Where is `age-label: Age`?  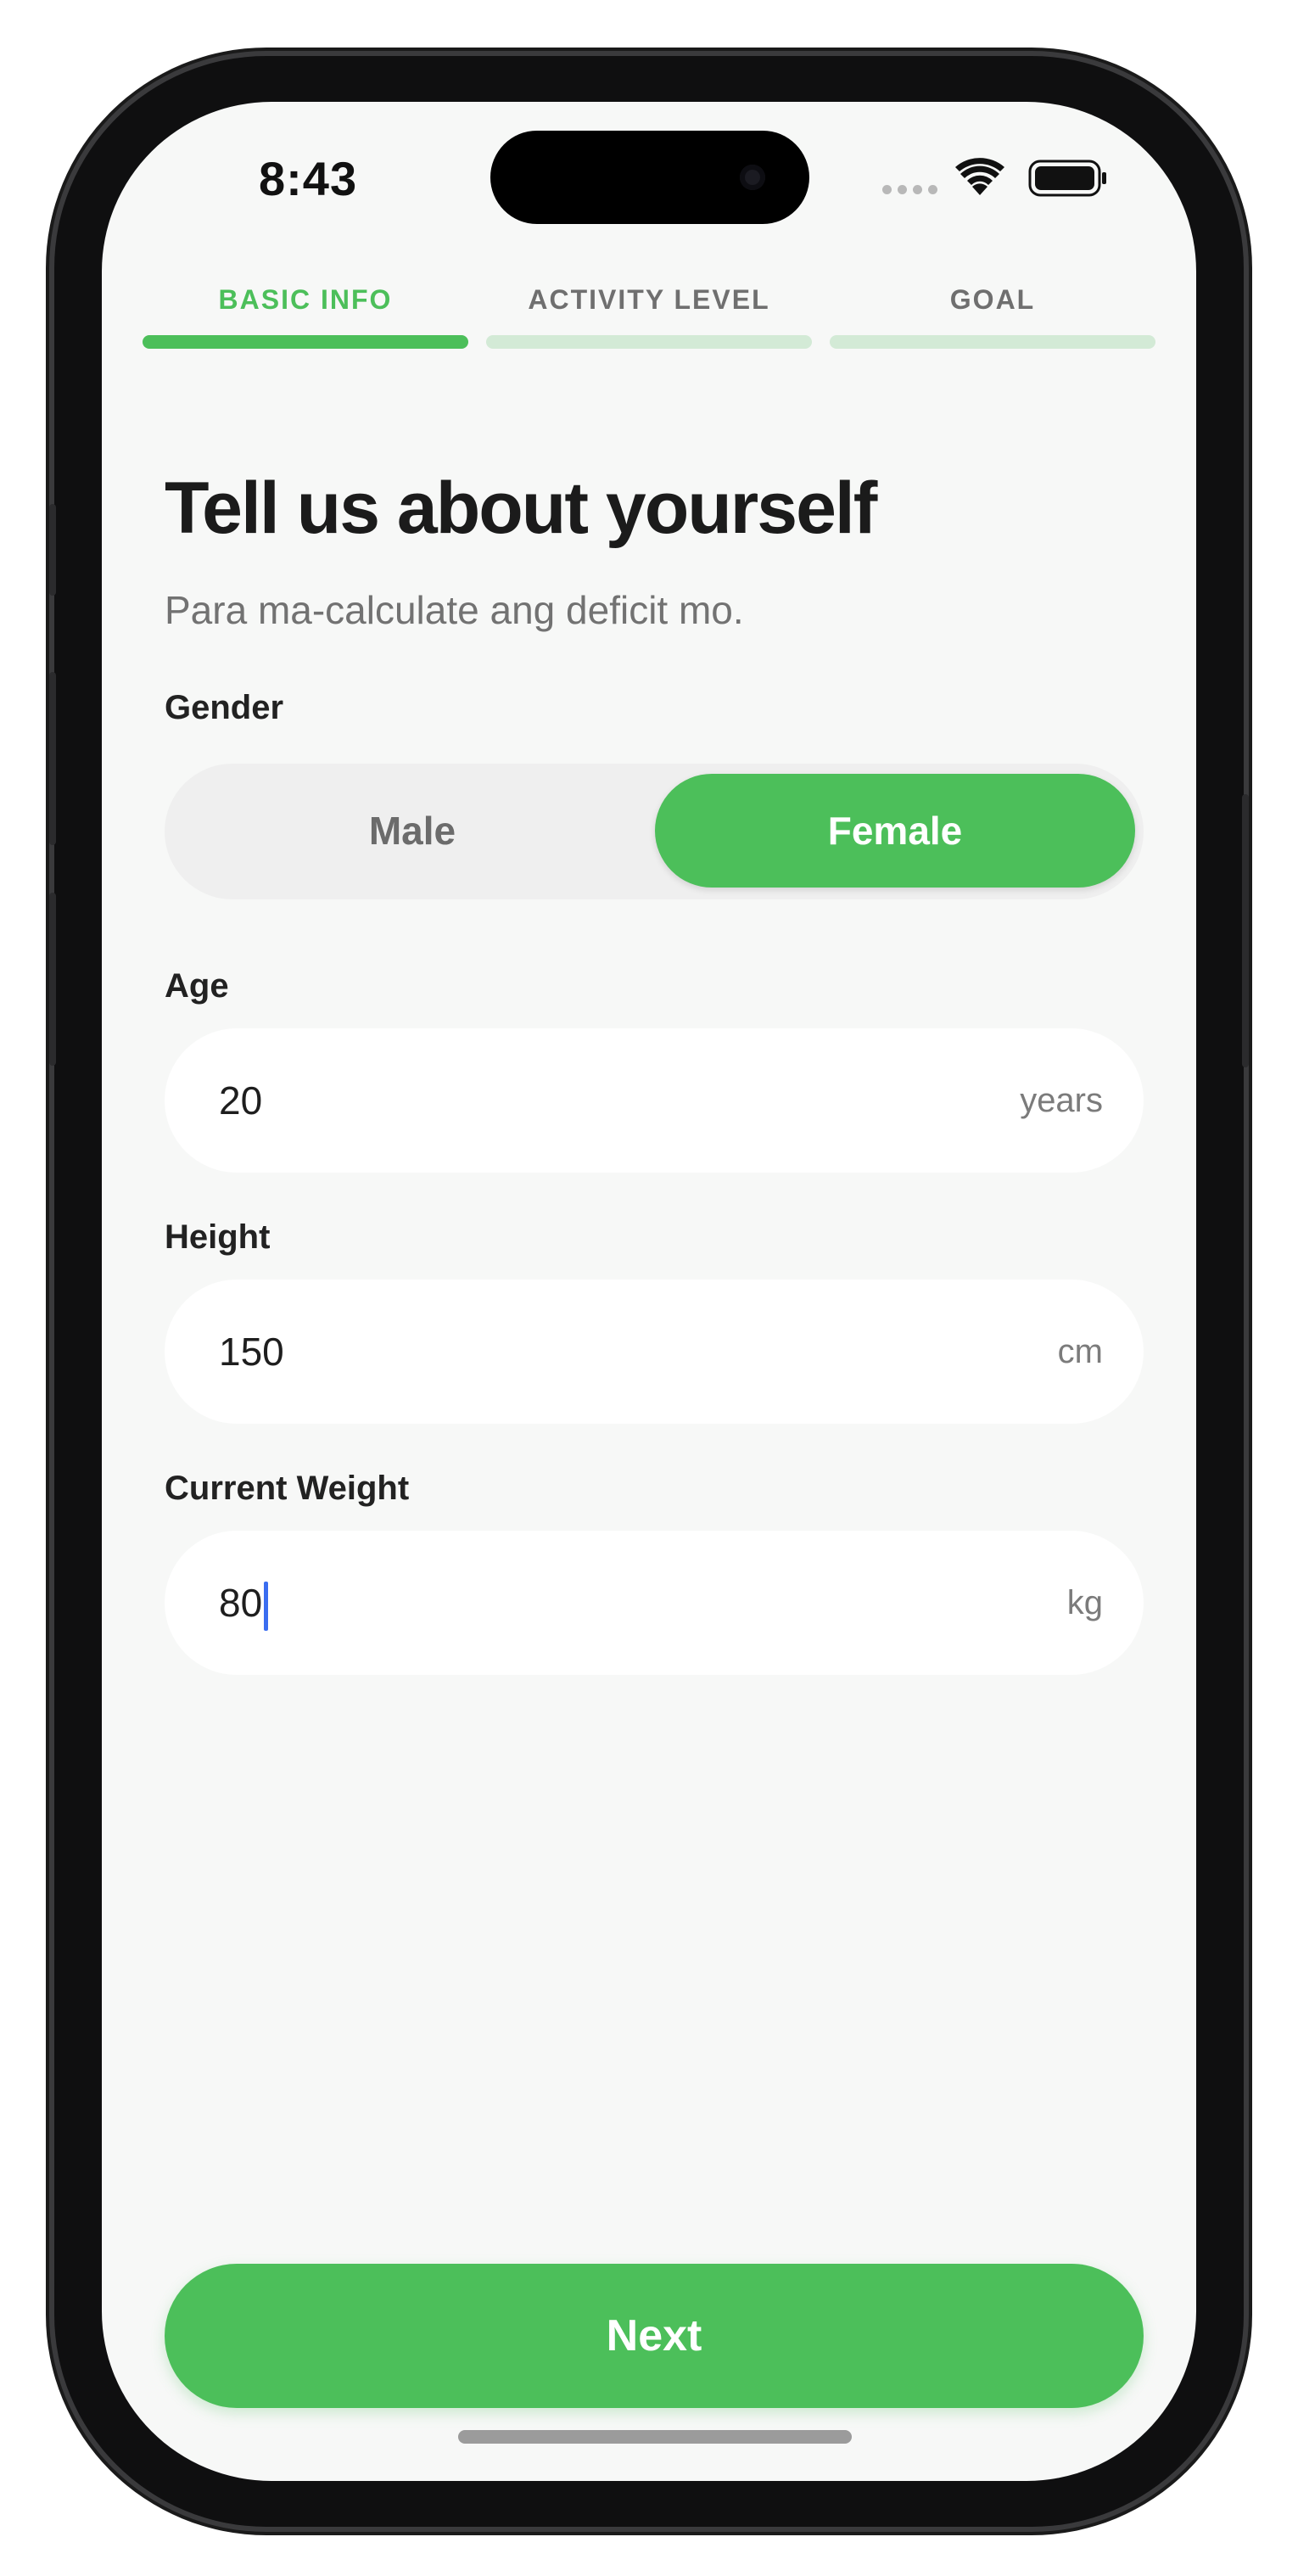
age-label: Age is located at coordinates (197, 986).